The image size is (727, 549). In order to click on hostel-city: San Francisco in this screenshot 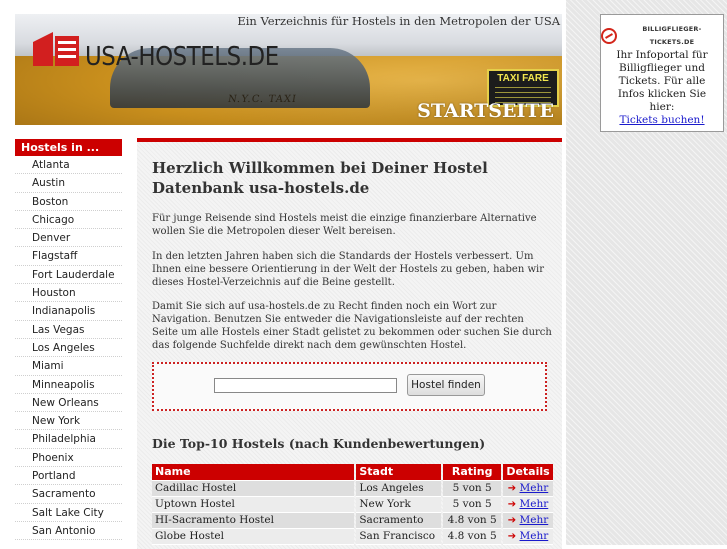, I will do `click(399, 537)`.